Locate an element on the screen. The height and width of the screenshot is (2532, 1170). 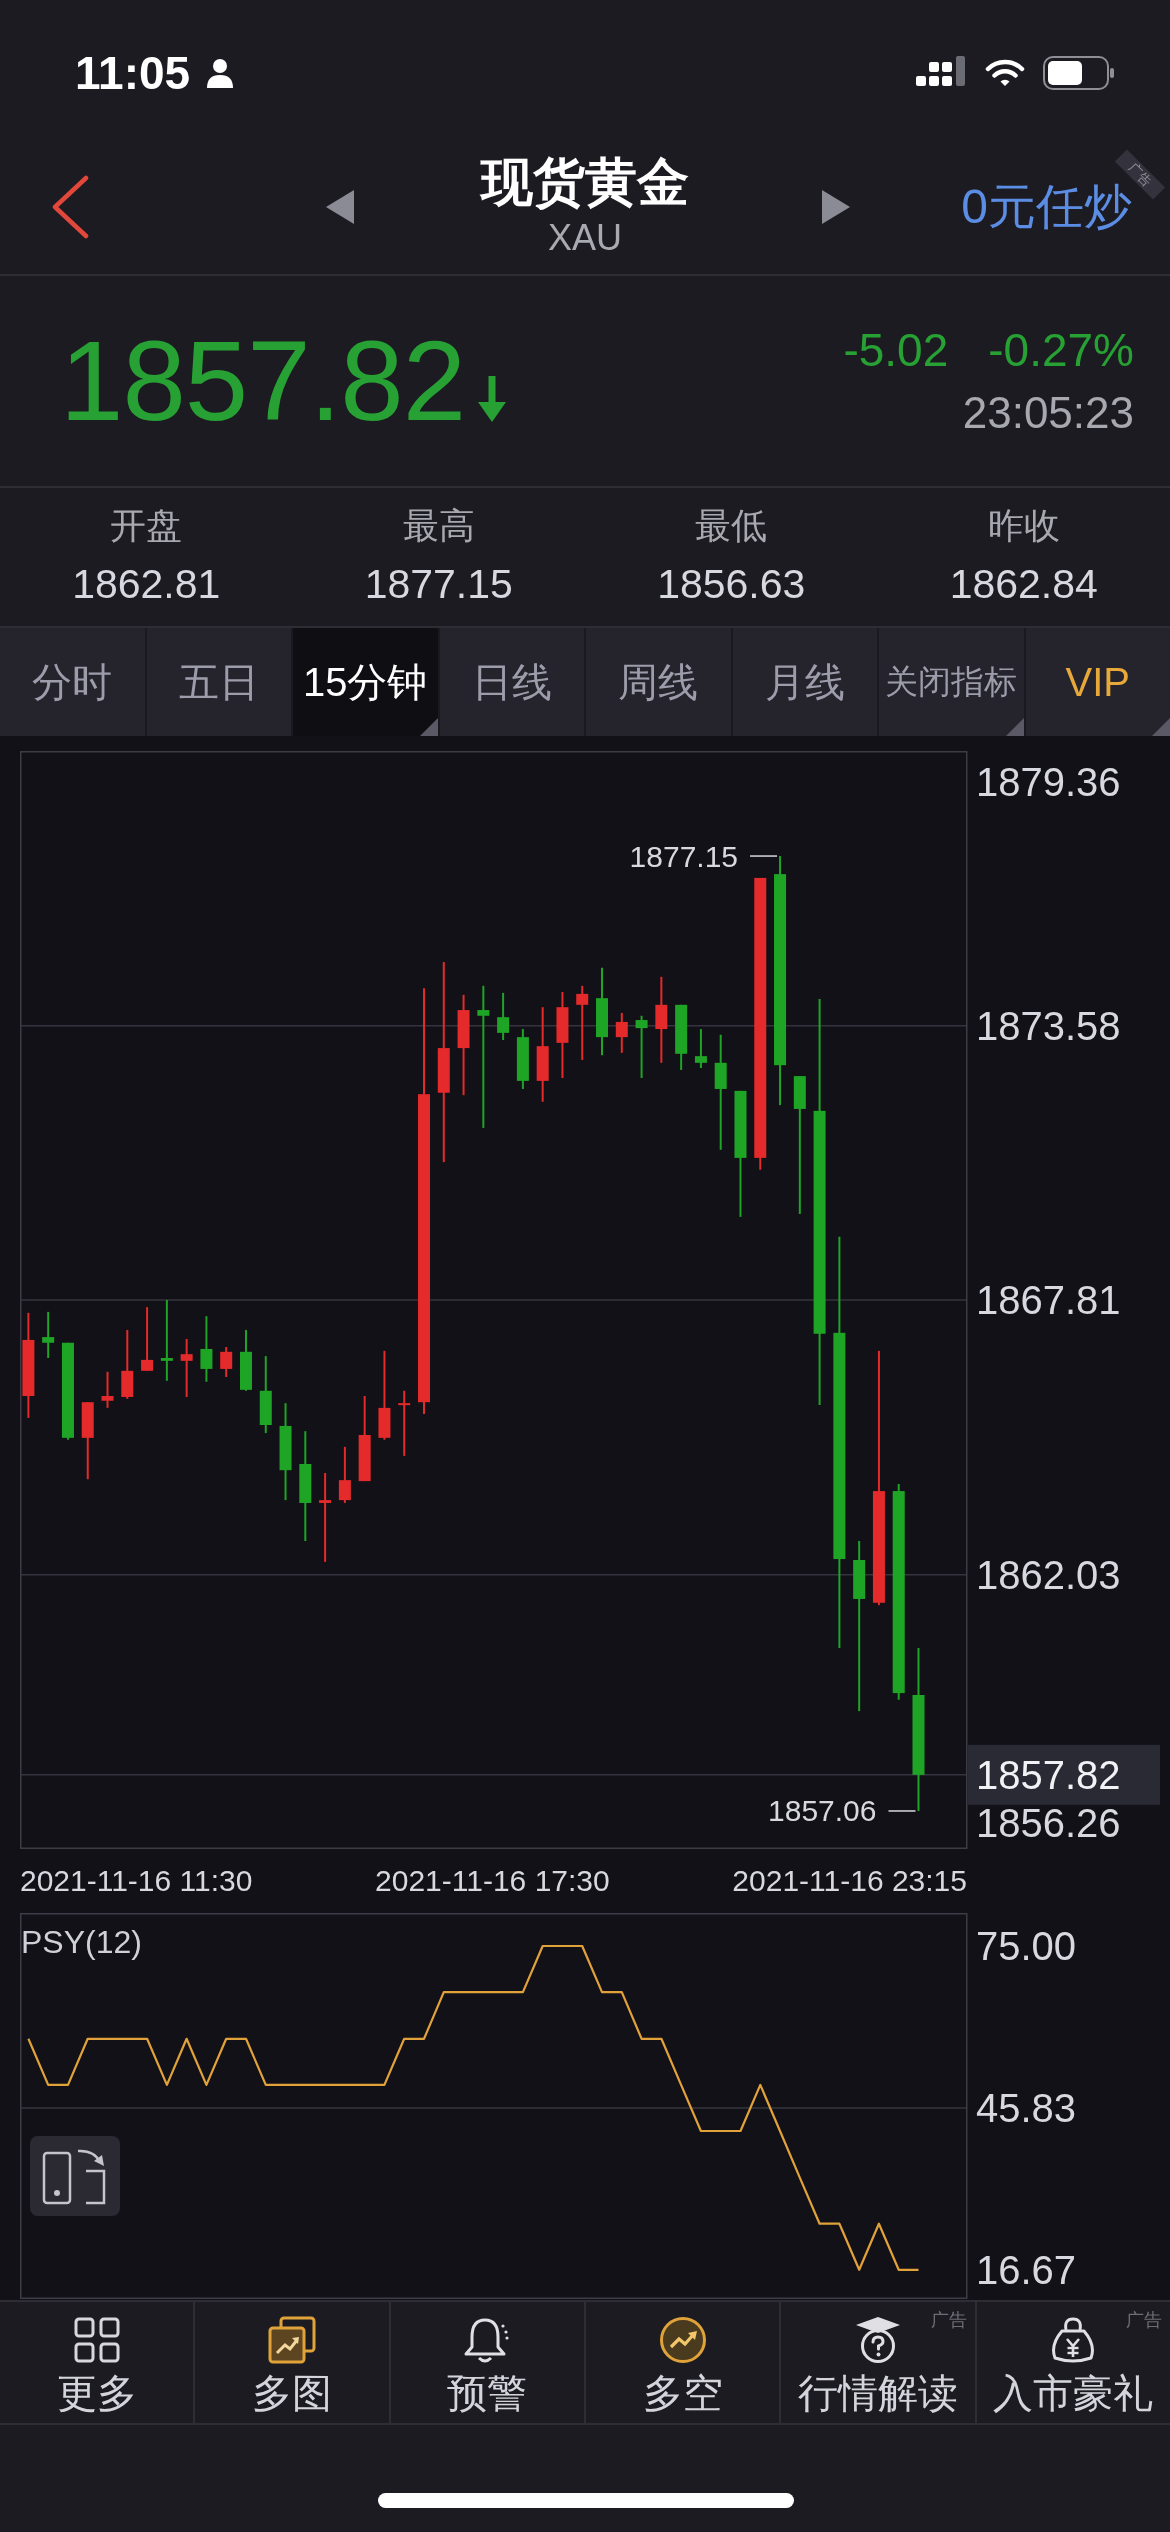
trend-circle-icon is located at coordinates (682, 2340).